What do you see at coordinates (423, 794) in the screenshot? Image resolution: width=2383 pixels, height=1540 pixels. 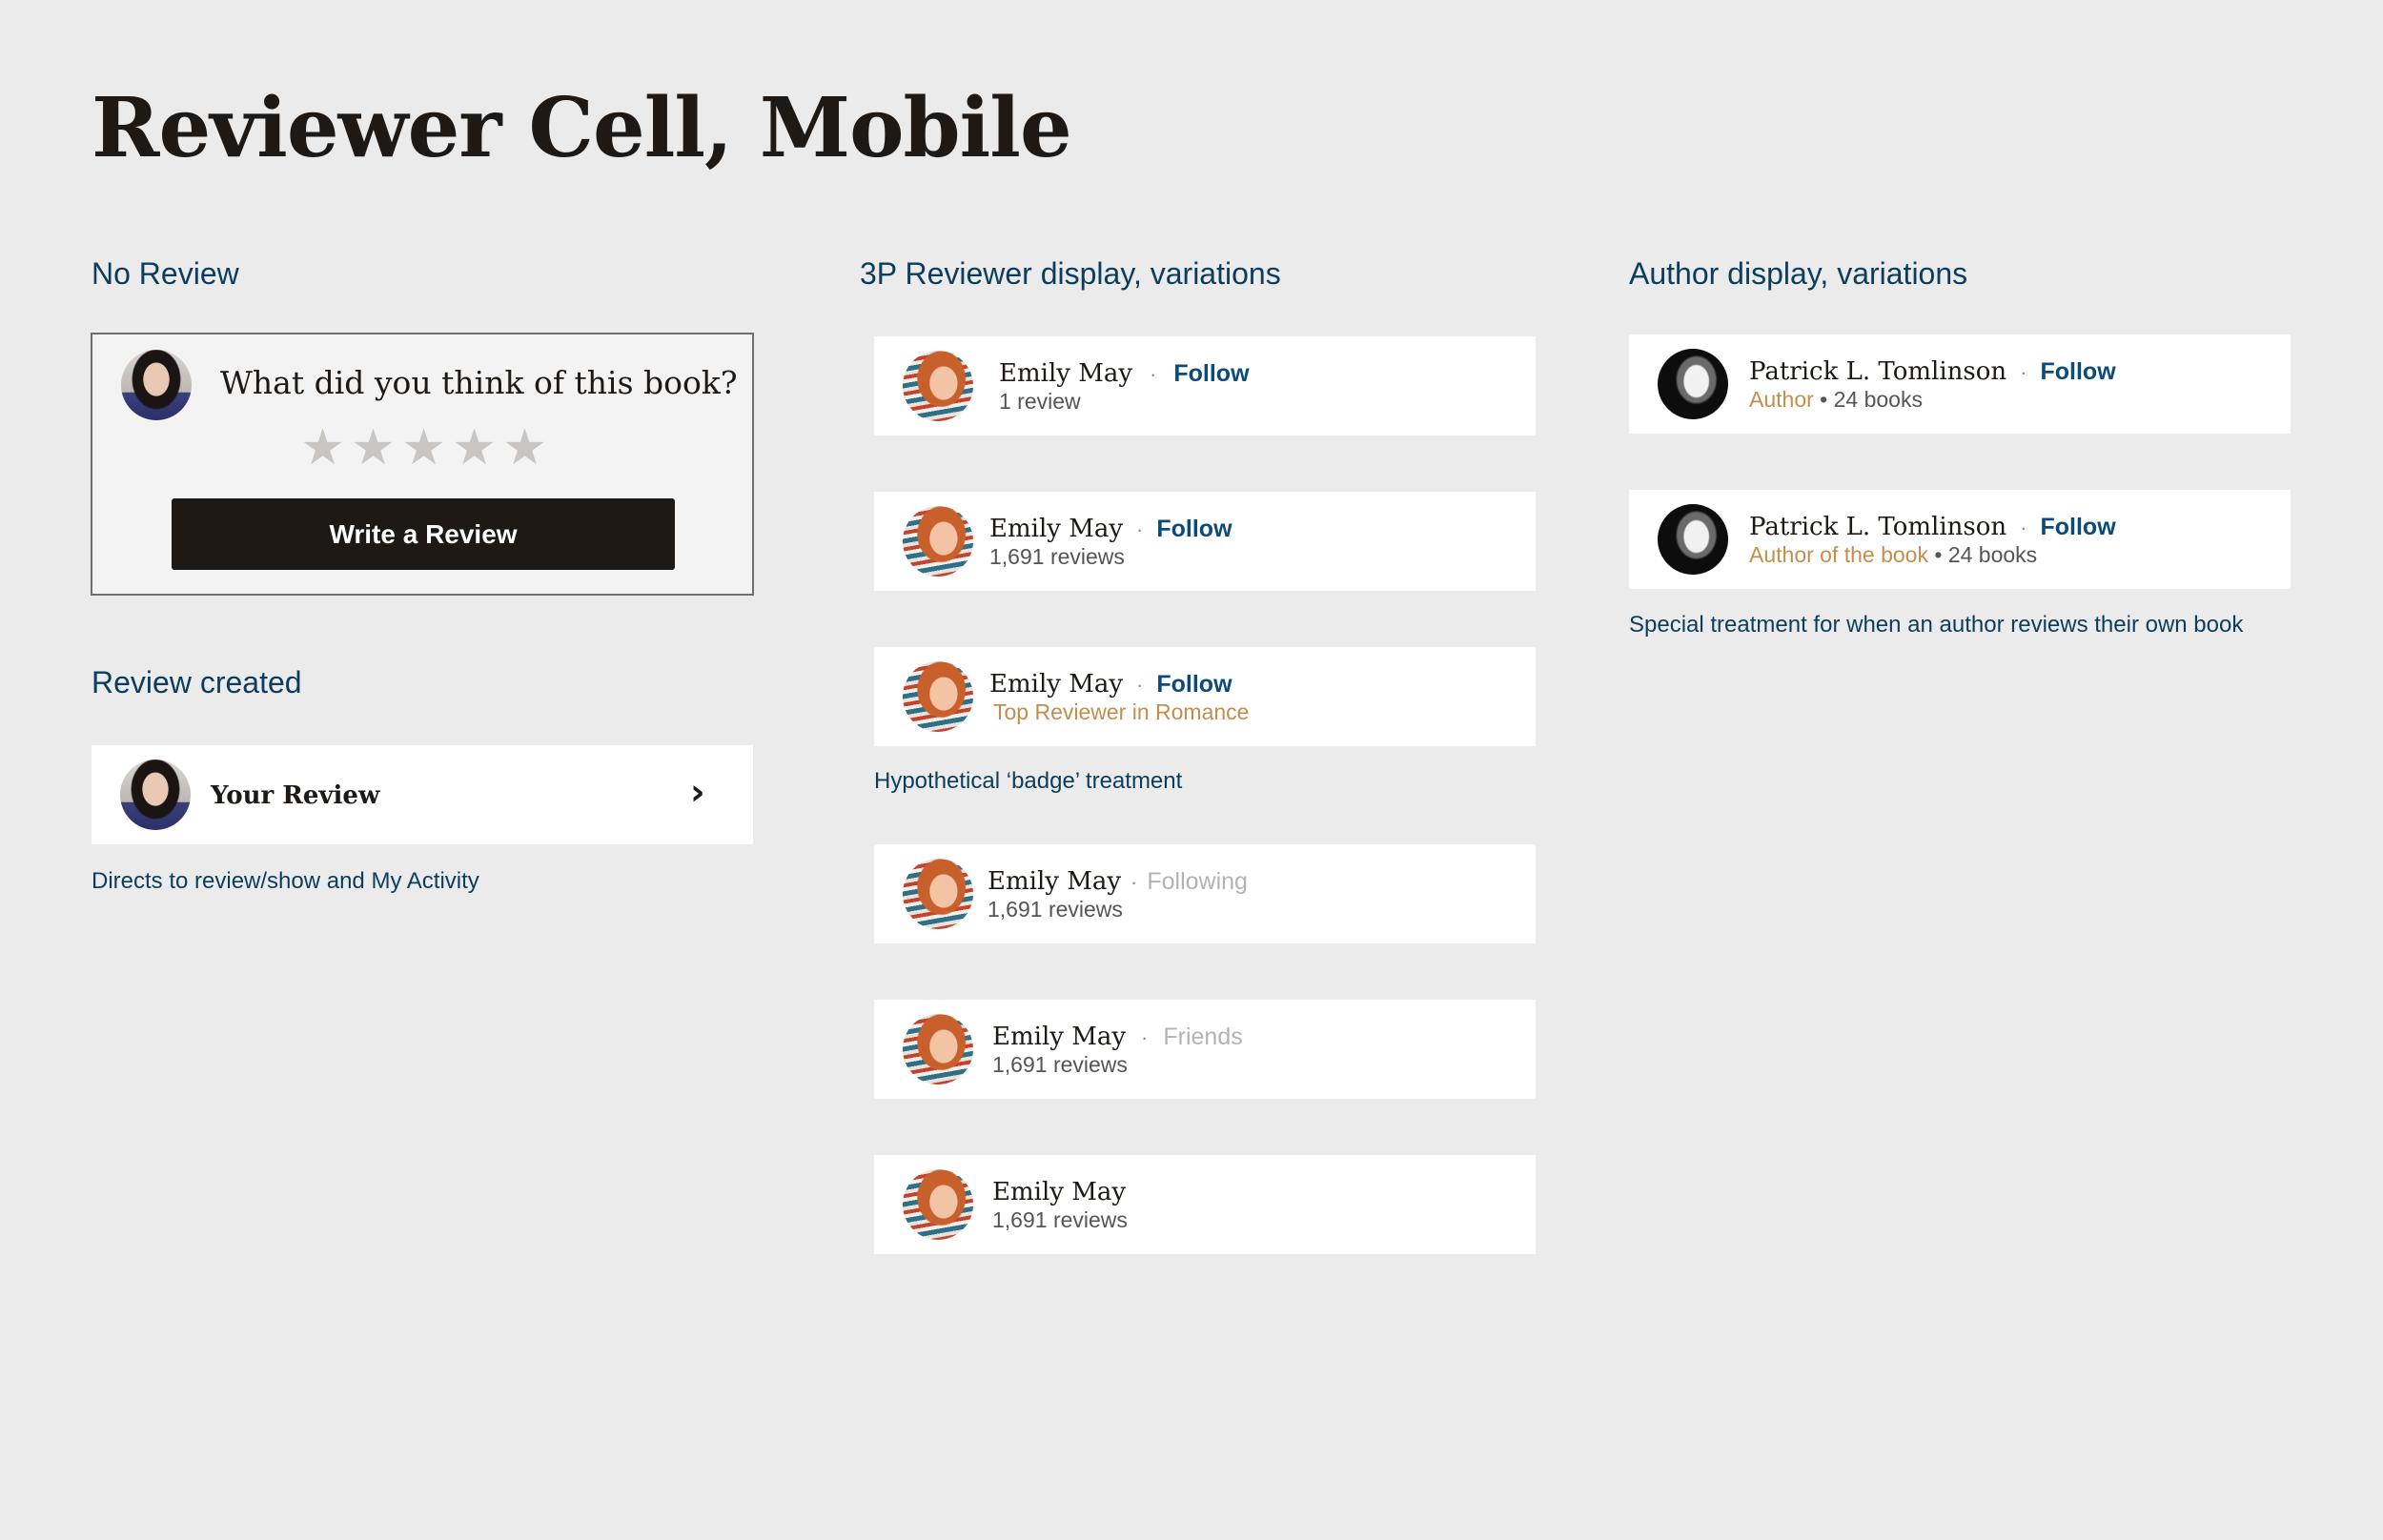 I see `your-review-card: Your Review ›` at bounding box center [423, 794].